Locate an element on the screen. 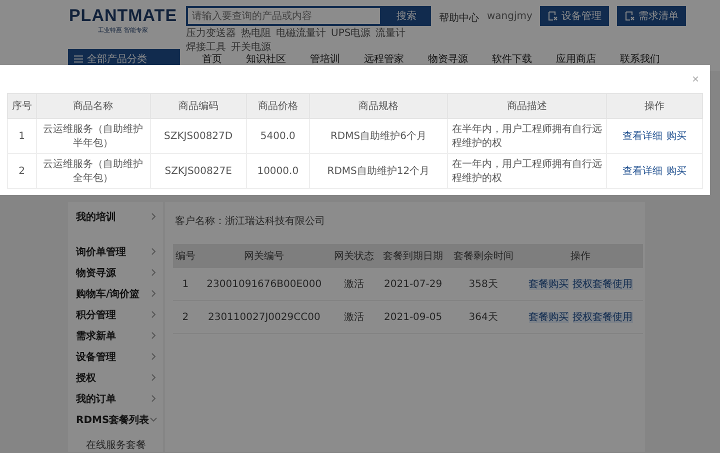 This screenshot has width=720, height=453. nav-link: 物资寻源 is located at coordinates (448, 59).